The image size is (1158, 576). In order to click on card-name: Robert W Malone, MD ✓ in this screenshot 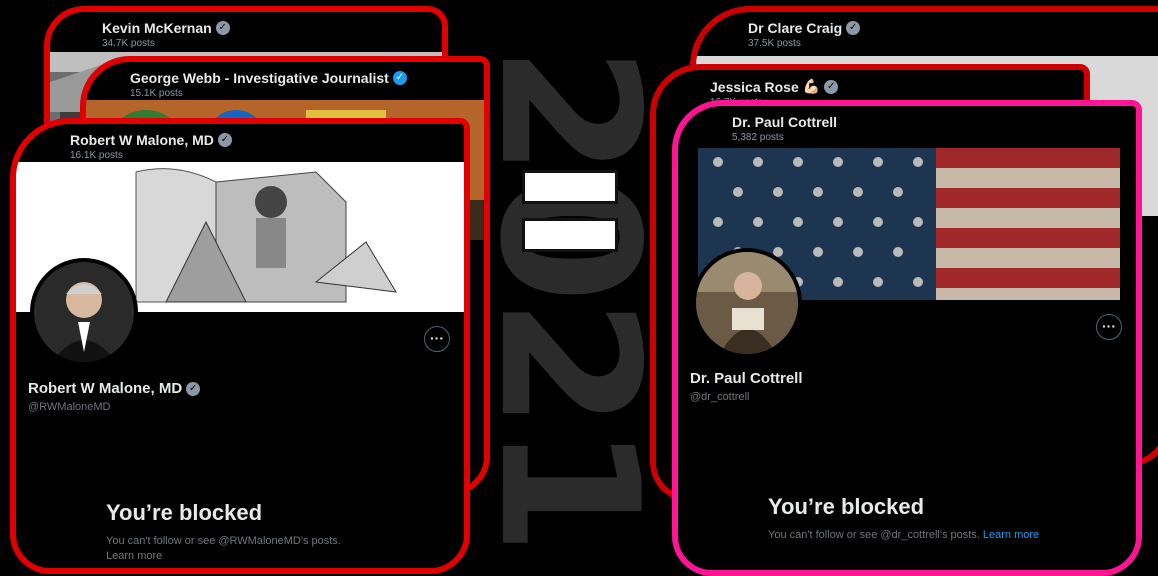, I will do `click(267, 140)`.